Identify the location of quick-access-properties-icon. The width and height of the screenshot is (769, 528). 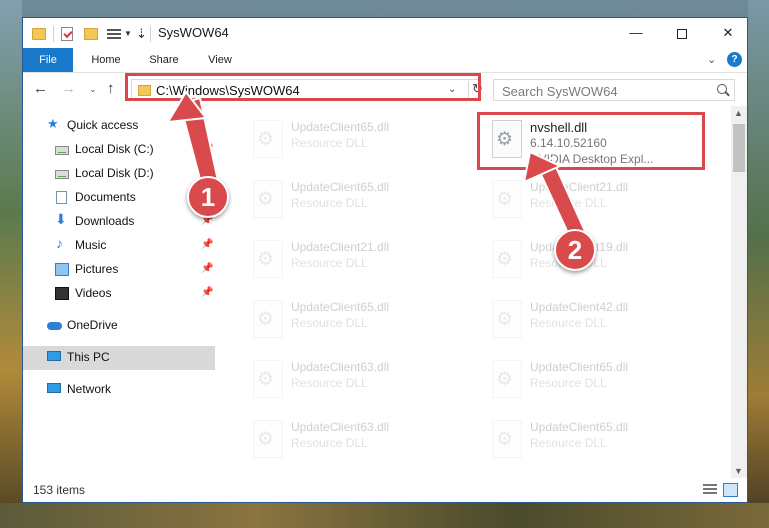
(114, 34).